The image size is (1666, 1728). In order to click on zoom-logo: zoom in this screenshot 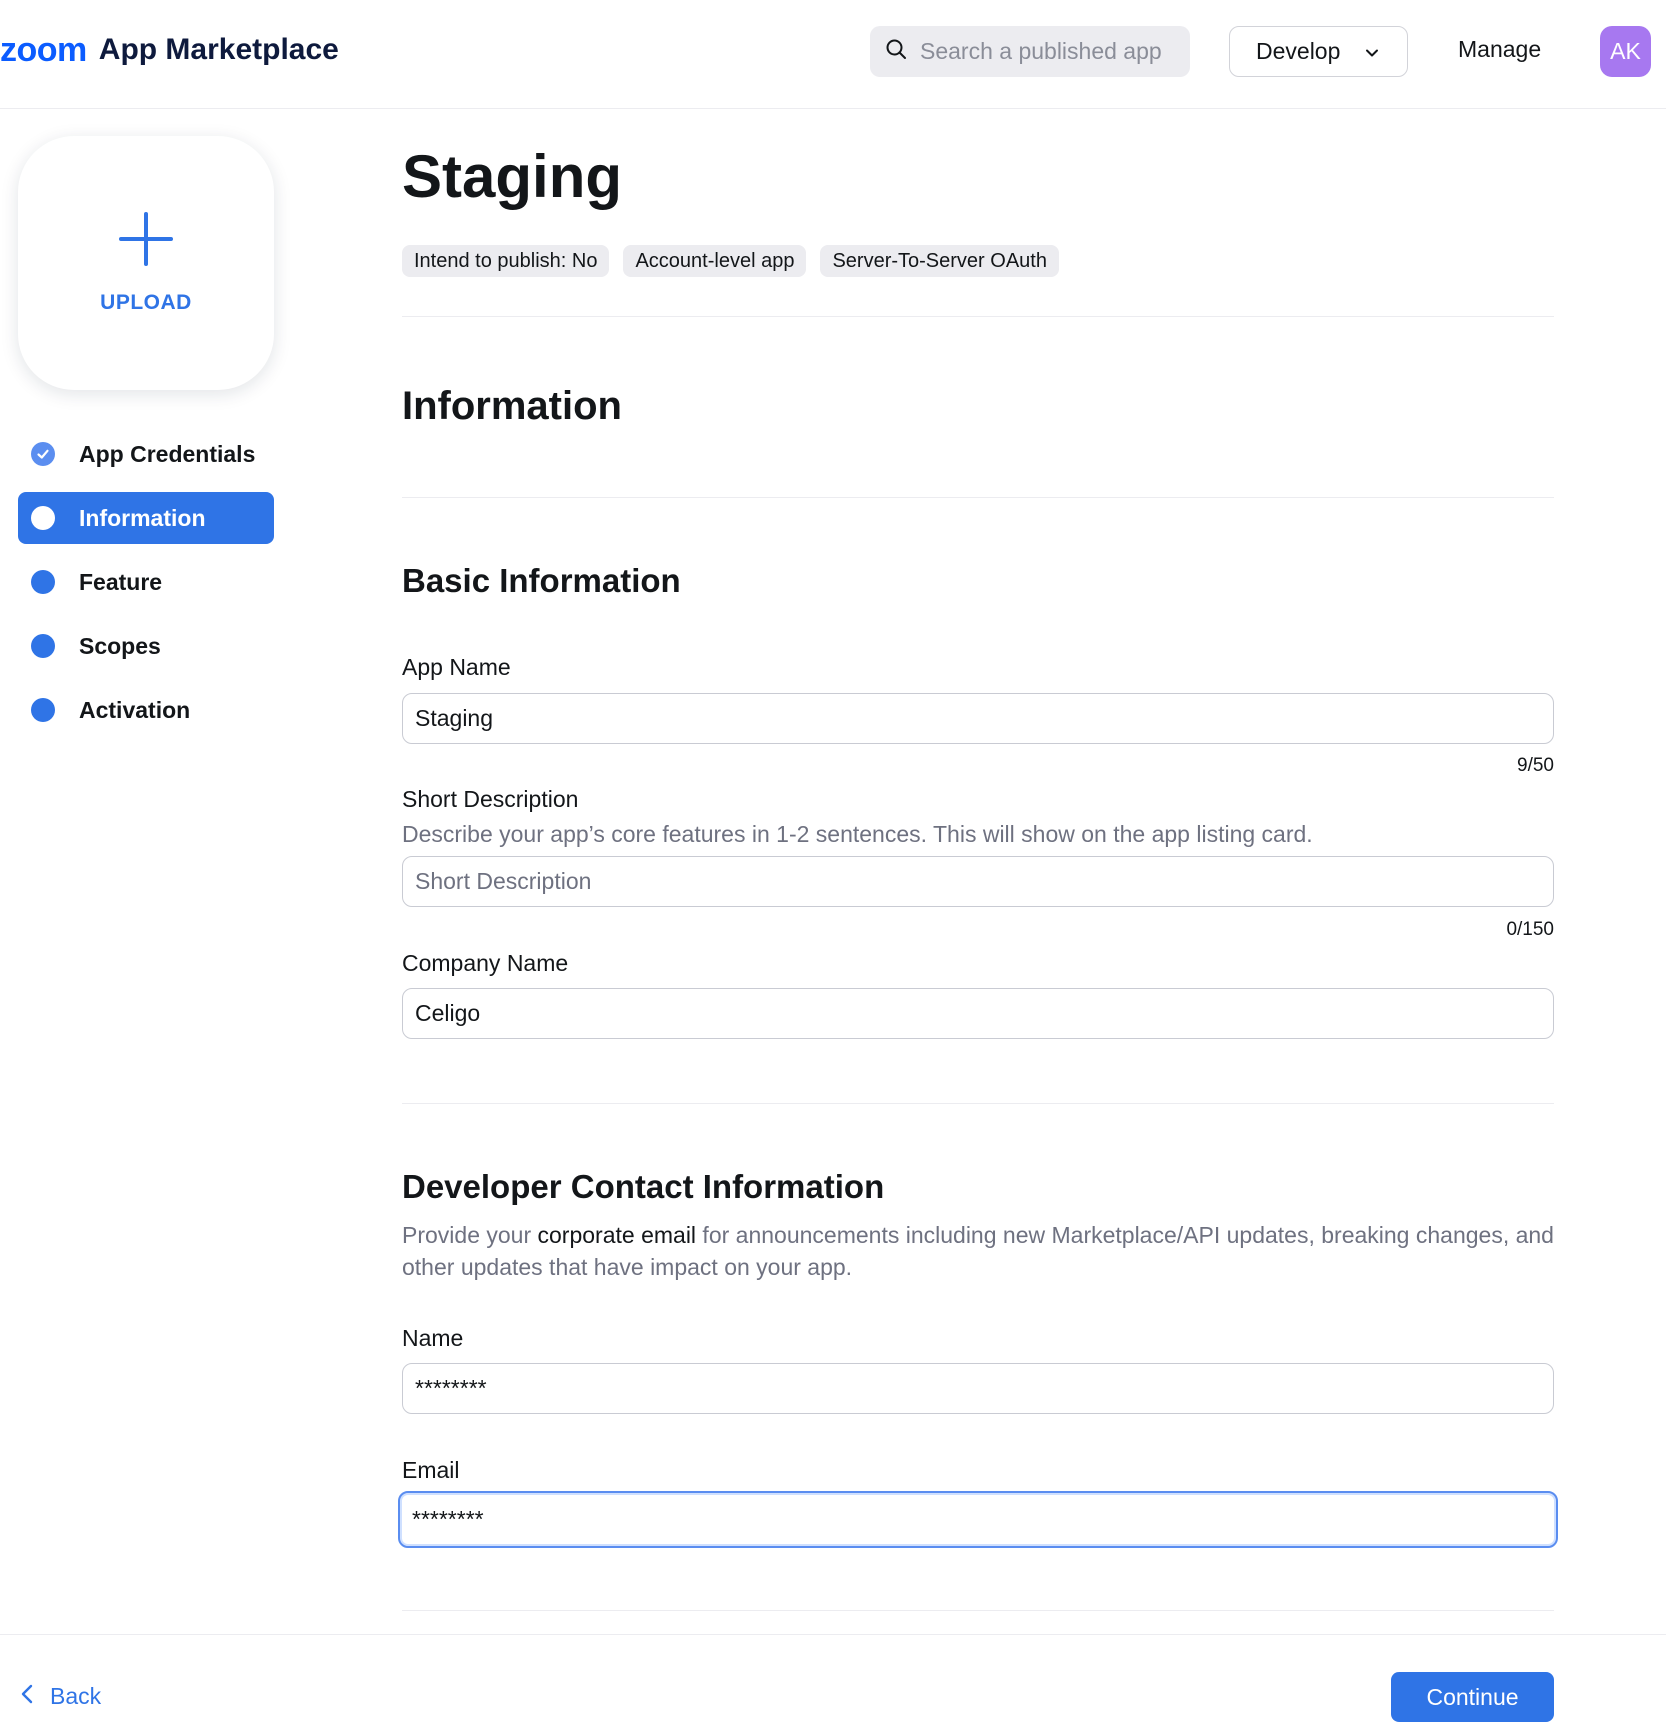, I will do `click(43, 49)`.